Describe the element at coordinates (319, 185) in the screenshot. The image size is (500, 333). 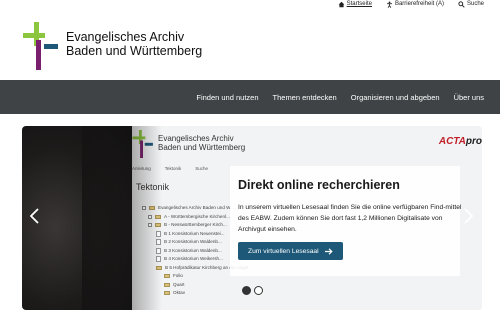
I see `hero-title: Direkt online recherchieren` at that location.